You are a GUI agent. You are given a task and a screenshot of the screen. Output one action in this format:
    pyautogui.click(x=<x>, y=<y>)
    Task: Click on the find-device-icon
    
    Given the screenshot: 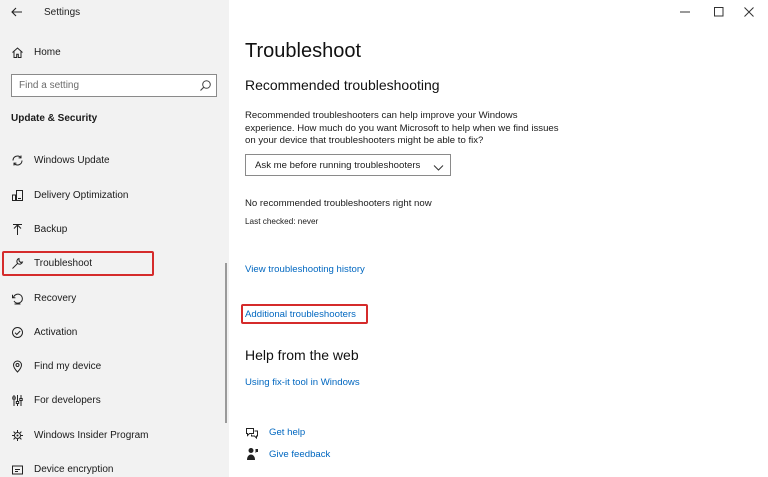 What is the action you would take?
    pyautogui.click(x=17, y=366)
    